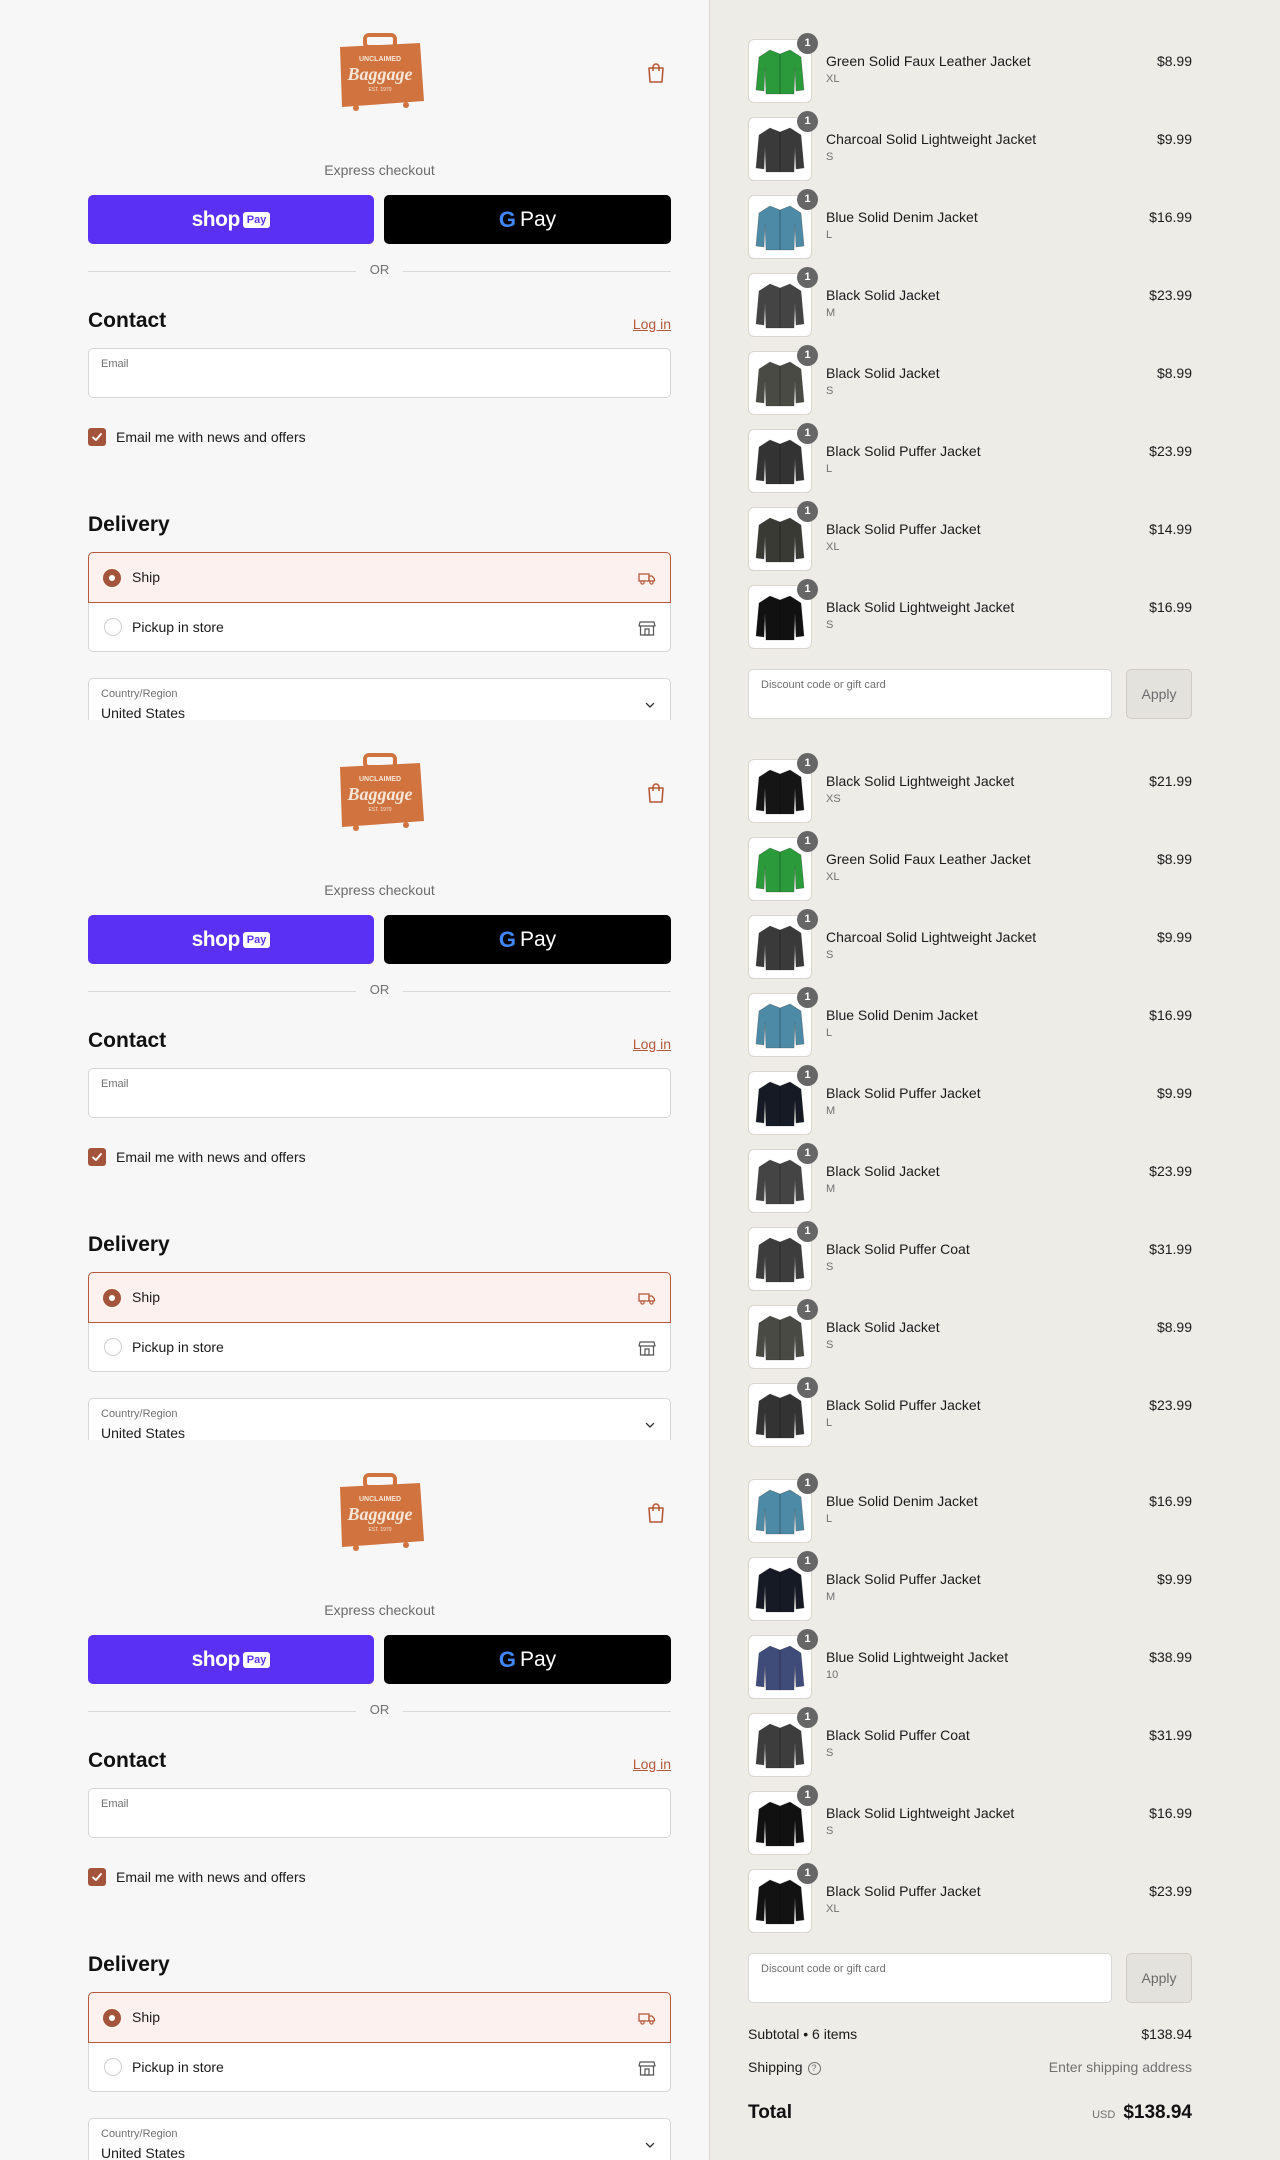 The image size is (1280, 2160). I want to click on product-name: Black Solid Puffer Jacket, so click(903, 1579).